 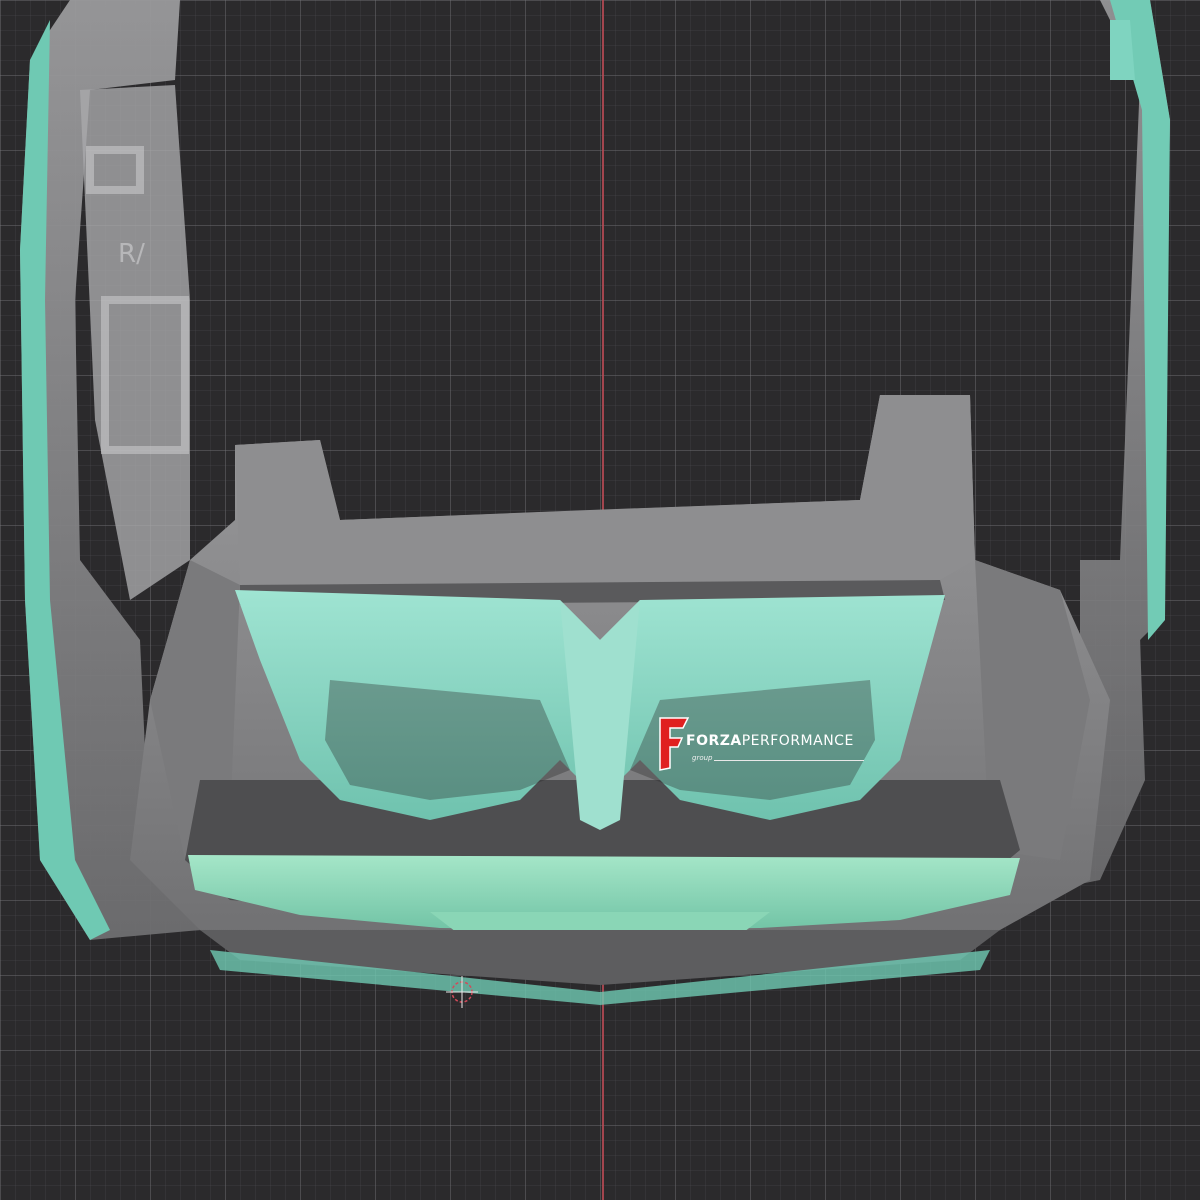 I want to click on forza-f-logo-icon, so click(x=674, y=744).